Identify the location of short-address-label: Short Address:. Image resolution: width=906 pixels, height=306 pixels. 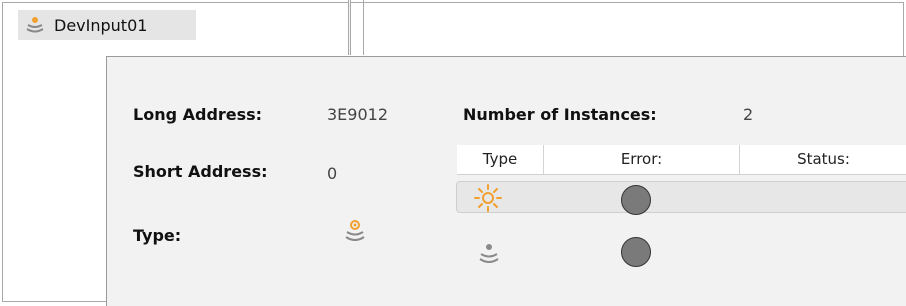
(200, 171).